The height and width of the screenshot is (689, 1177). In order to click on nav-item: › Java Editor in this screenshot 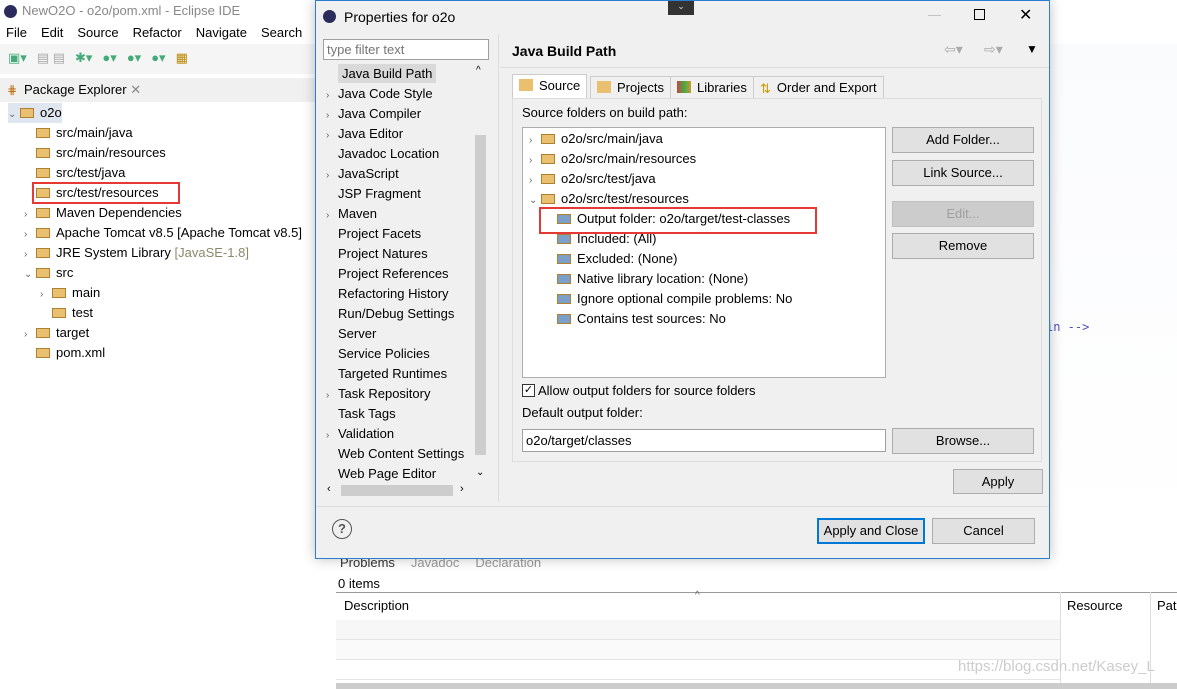, I will do `click(364, 134)`.